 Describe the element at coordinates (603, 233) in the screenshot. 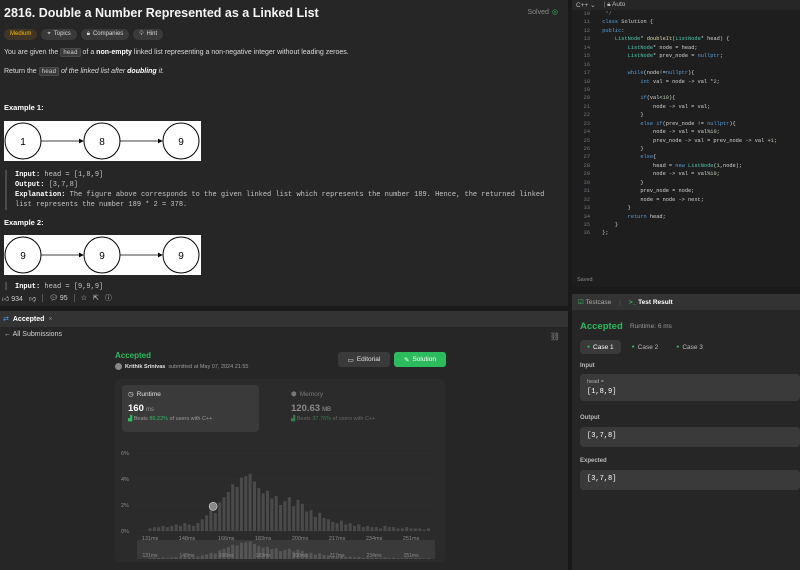

I see `code-text: };` at that location.